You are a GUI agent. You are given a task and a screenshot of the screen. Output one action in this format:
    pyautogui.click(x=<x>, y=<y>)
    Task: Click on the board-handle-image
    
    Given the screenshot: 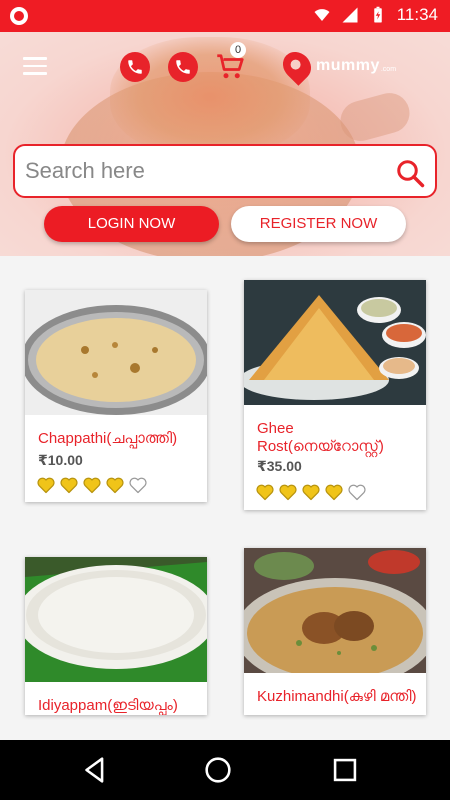 What is the action you would take?
    pyautogui.click(x=375, y=117)
    